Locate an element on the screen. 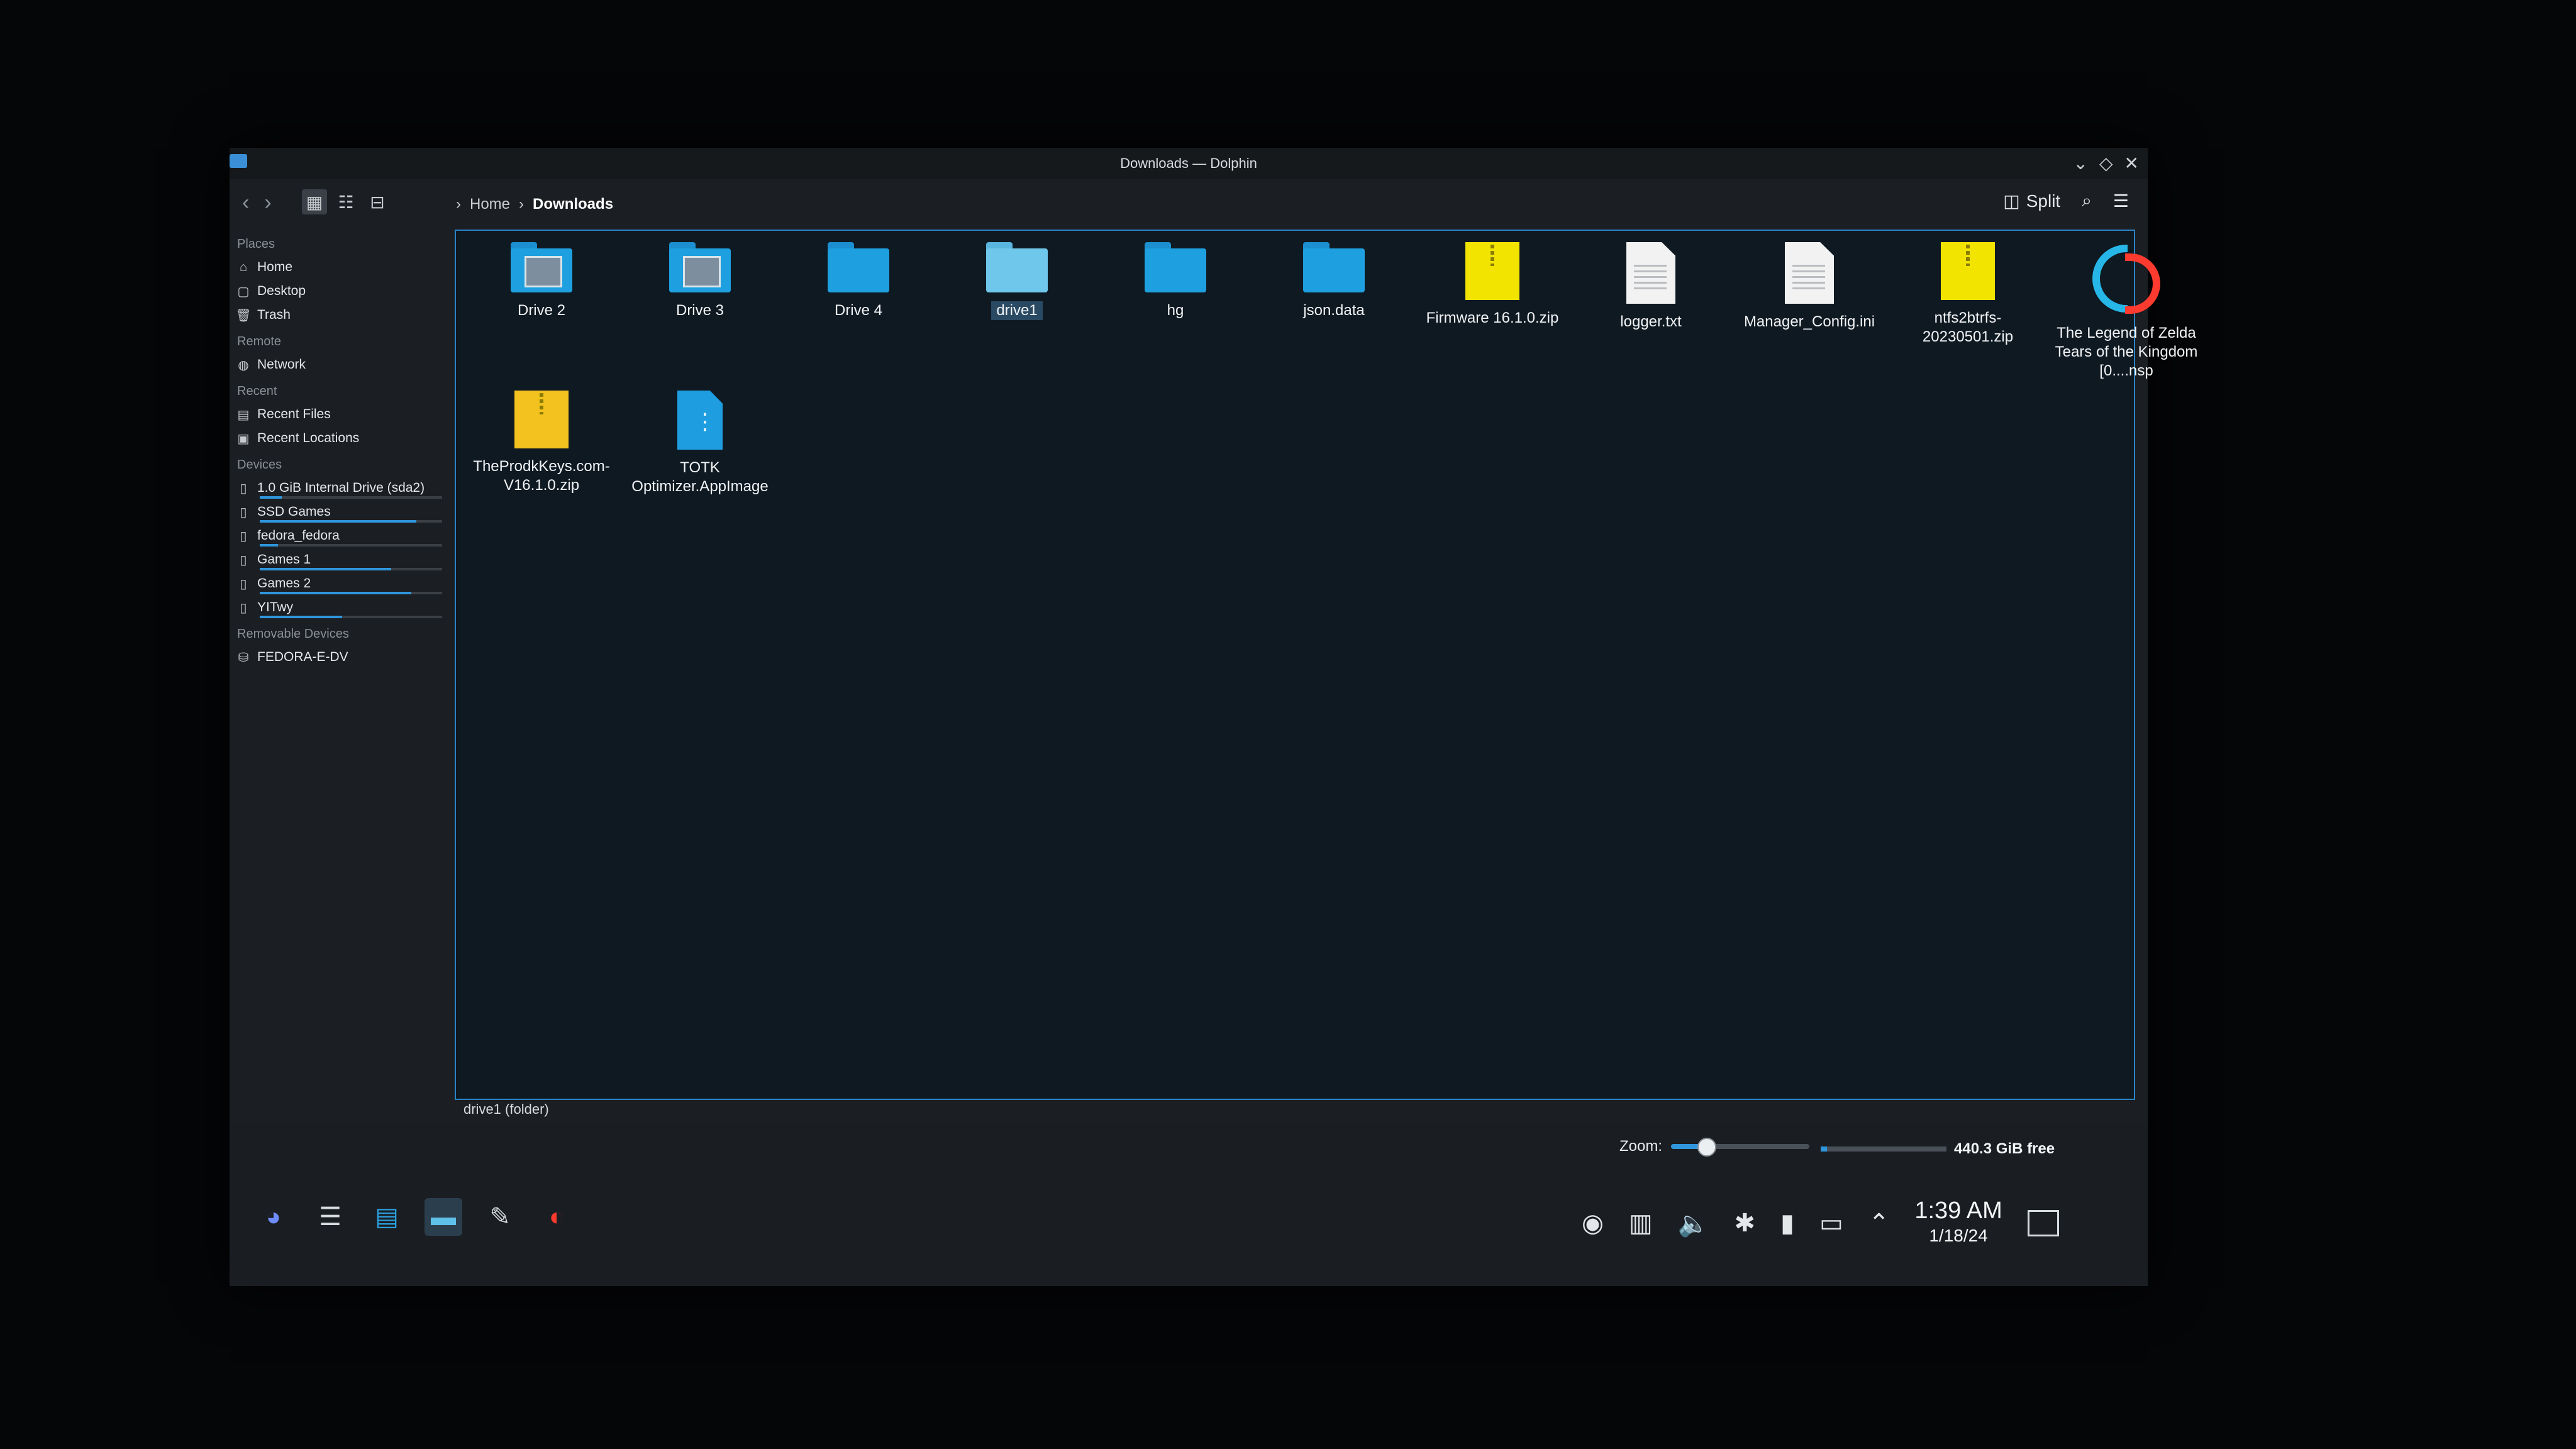 This screenshot has height=1449, width=2576. file-item: hg is located at coordinates (1175, 311).